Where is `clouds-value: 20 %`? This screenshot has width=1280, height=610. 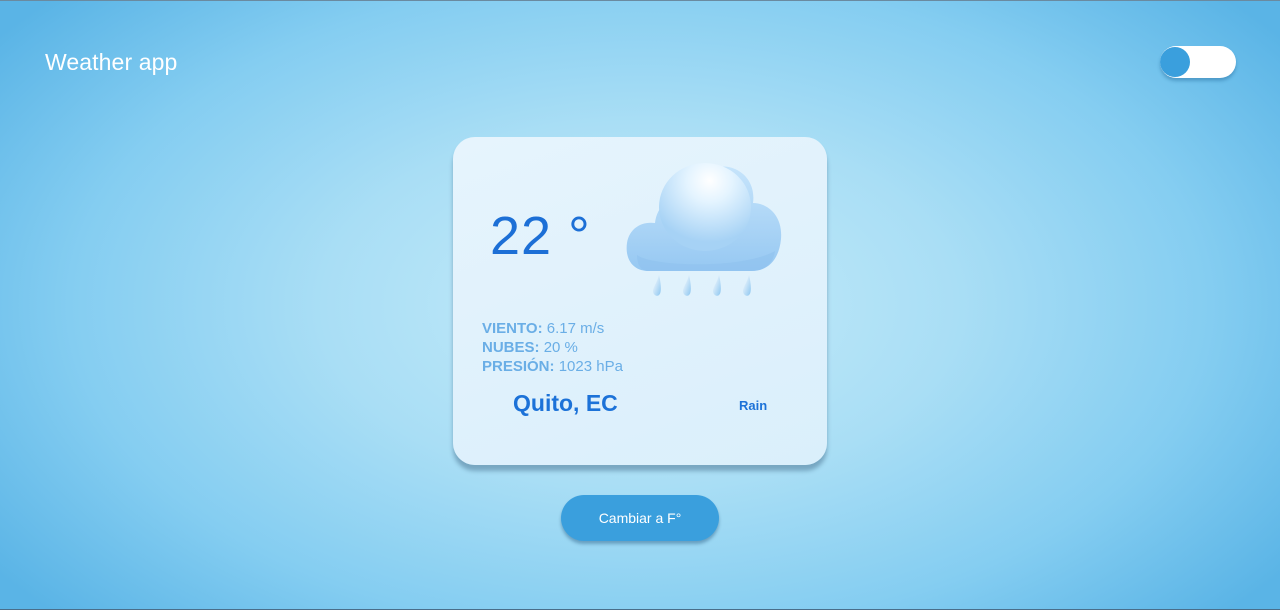 clouds-value: 20 % is located at coordinates (560, 347).